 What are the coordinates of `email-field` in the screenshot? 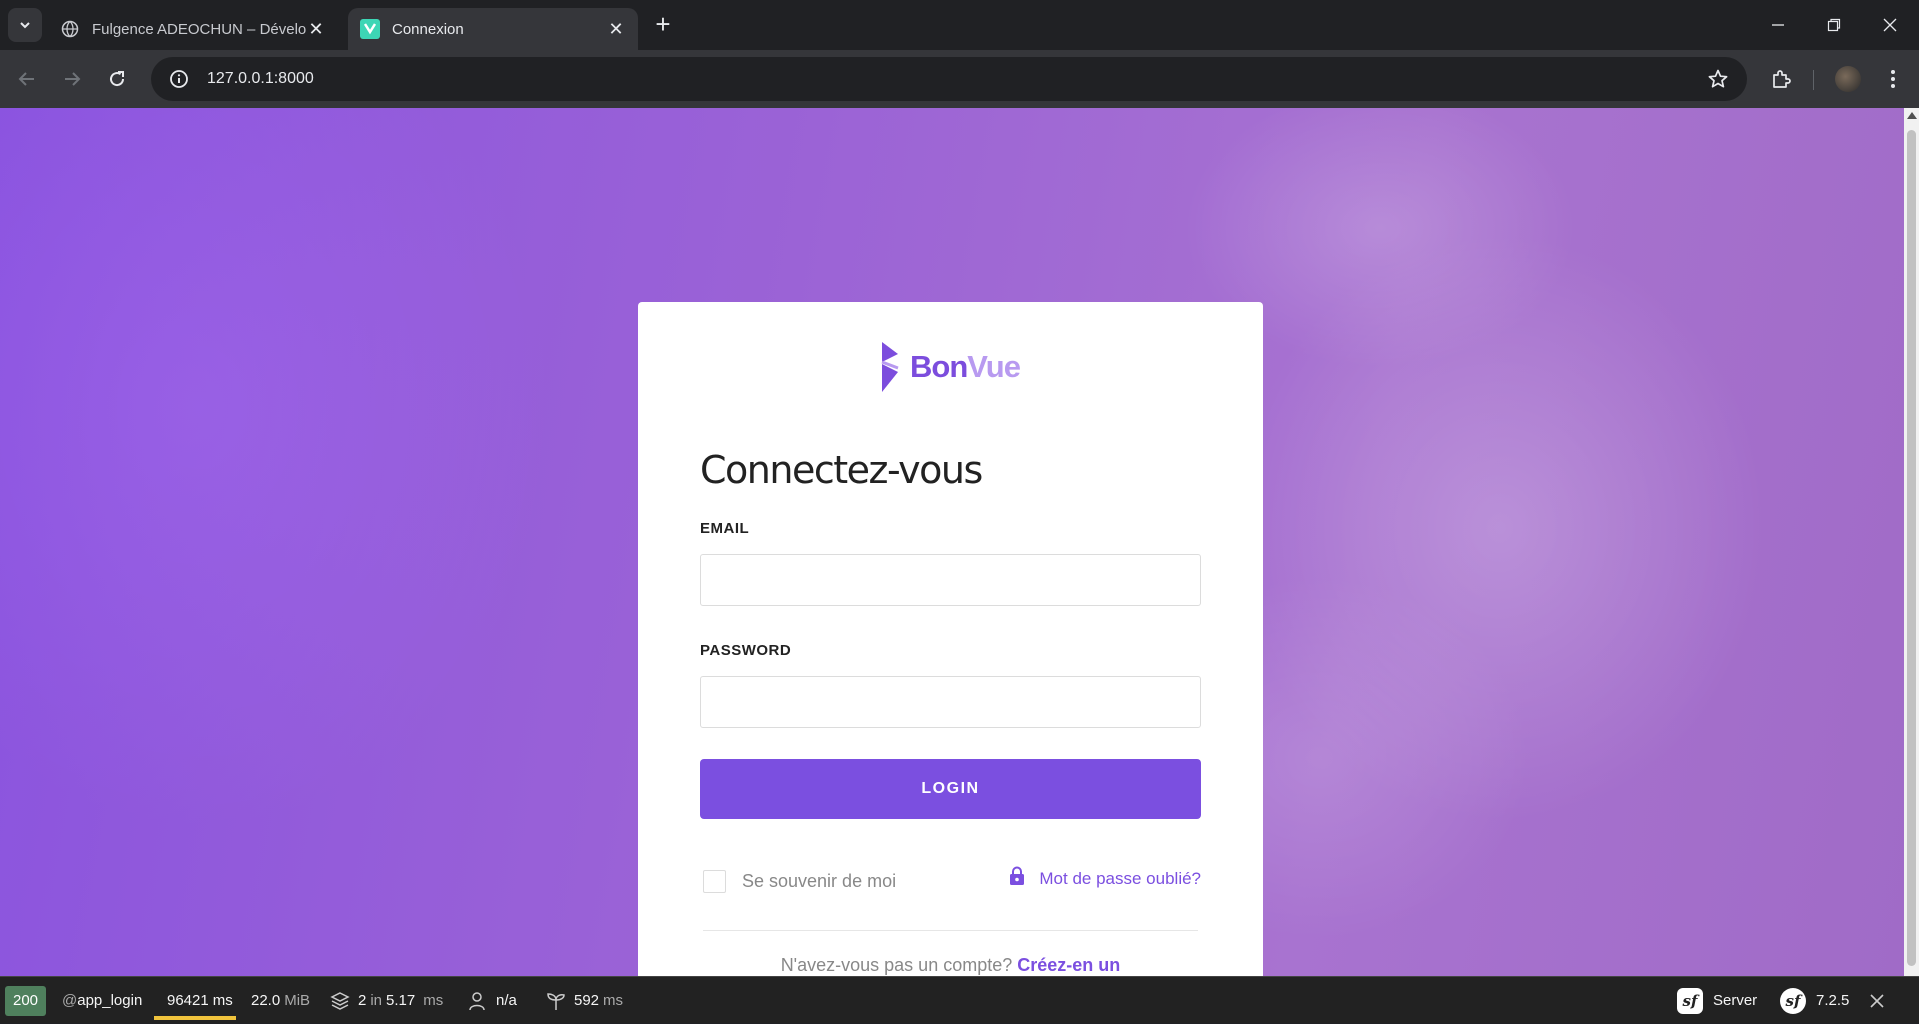 It's located at (950, 580).